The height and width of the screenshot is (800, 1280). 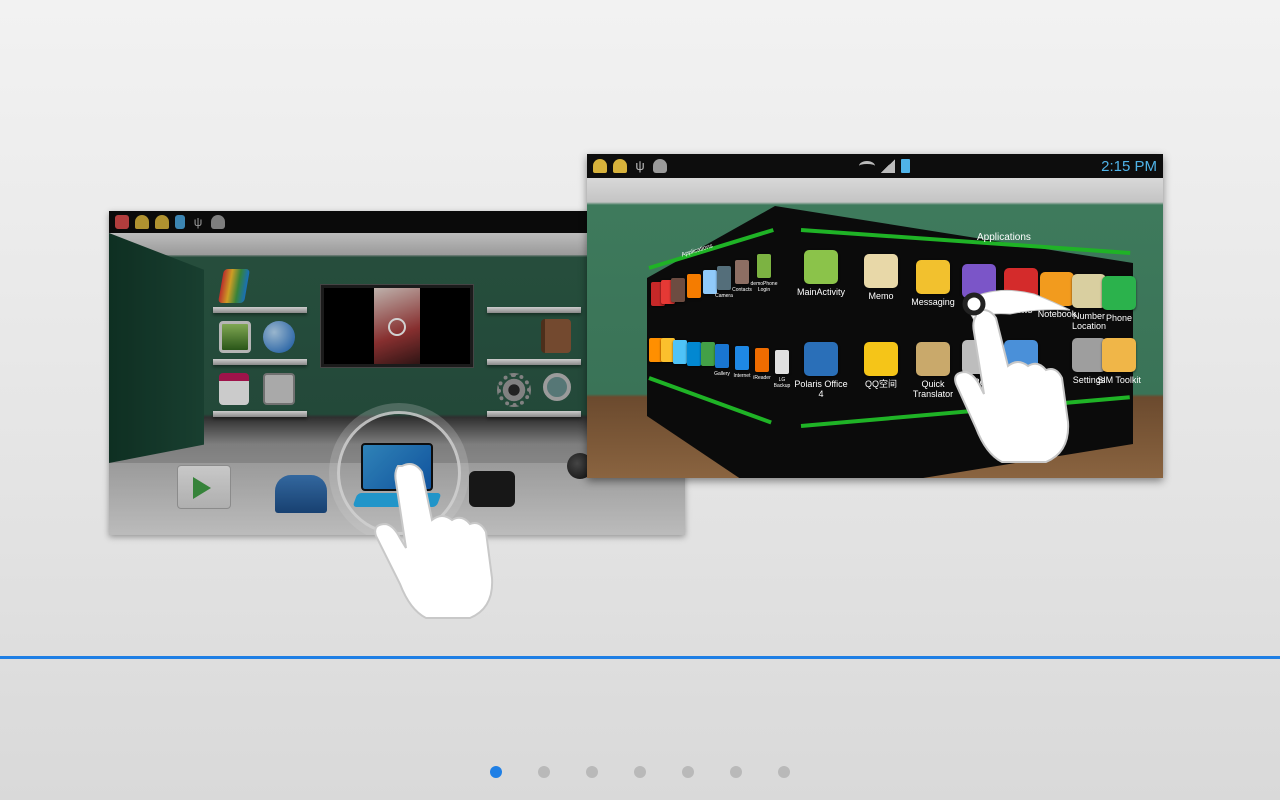 I want to click on page-dot-active, so click(x=496, y=772).